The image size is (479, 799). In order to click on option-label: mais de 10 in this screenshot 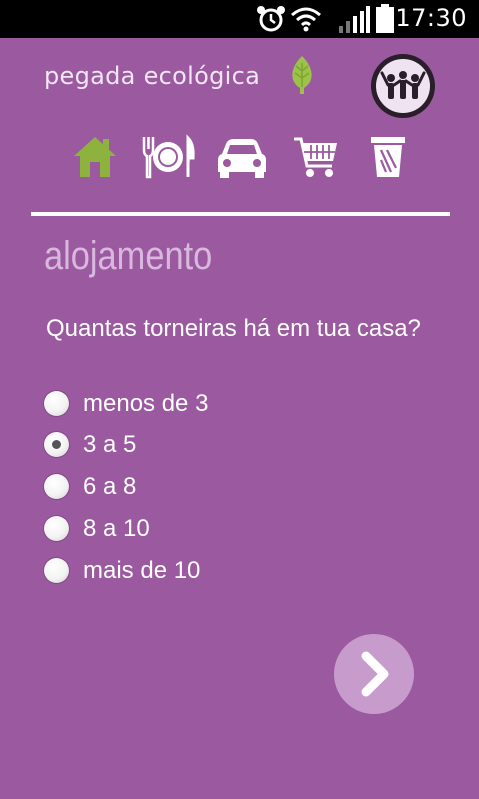, I will do `click(142, 570)`.